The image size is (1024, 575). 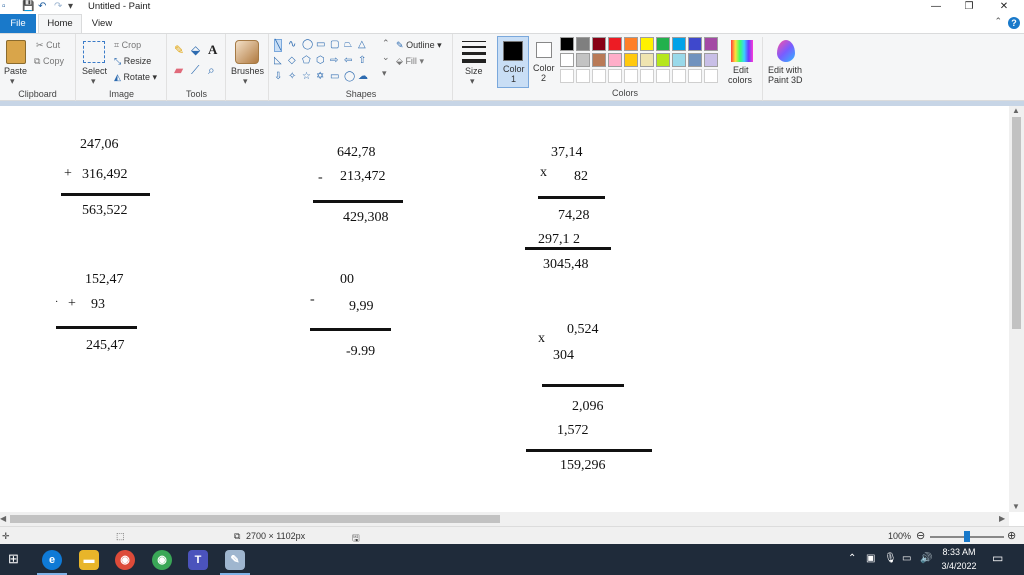 I want to click on zoom-out-icon: ⊖, so click(x=920, y=535).